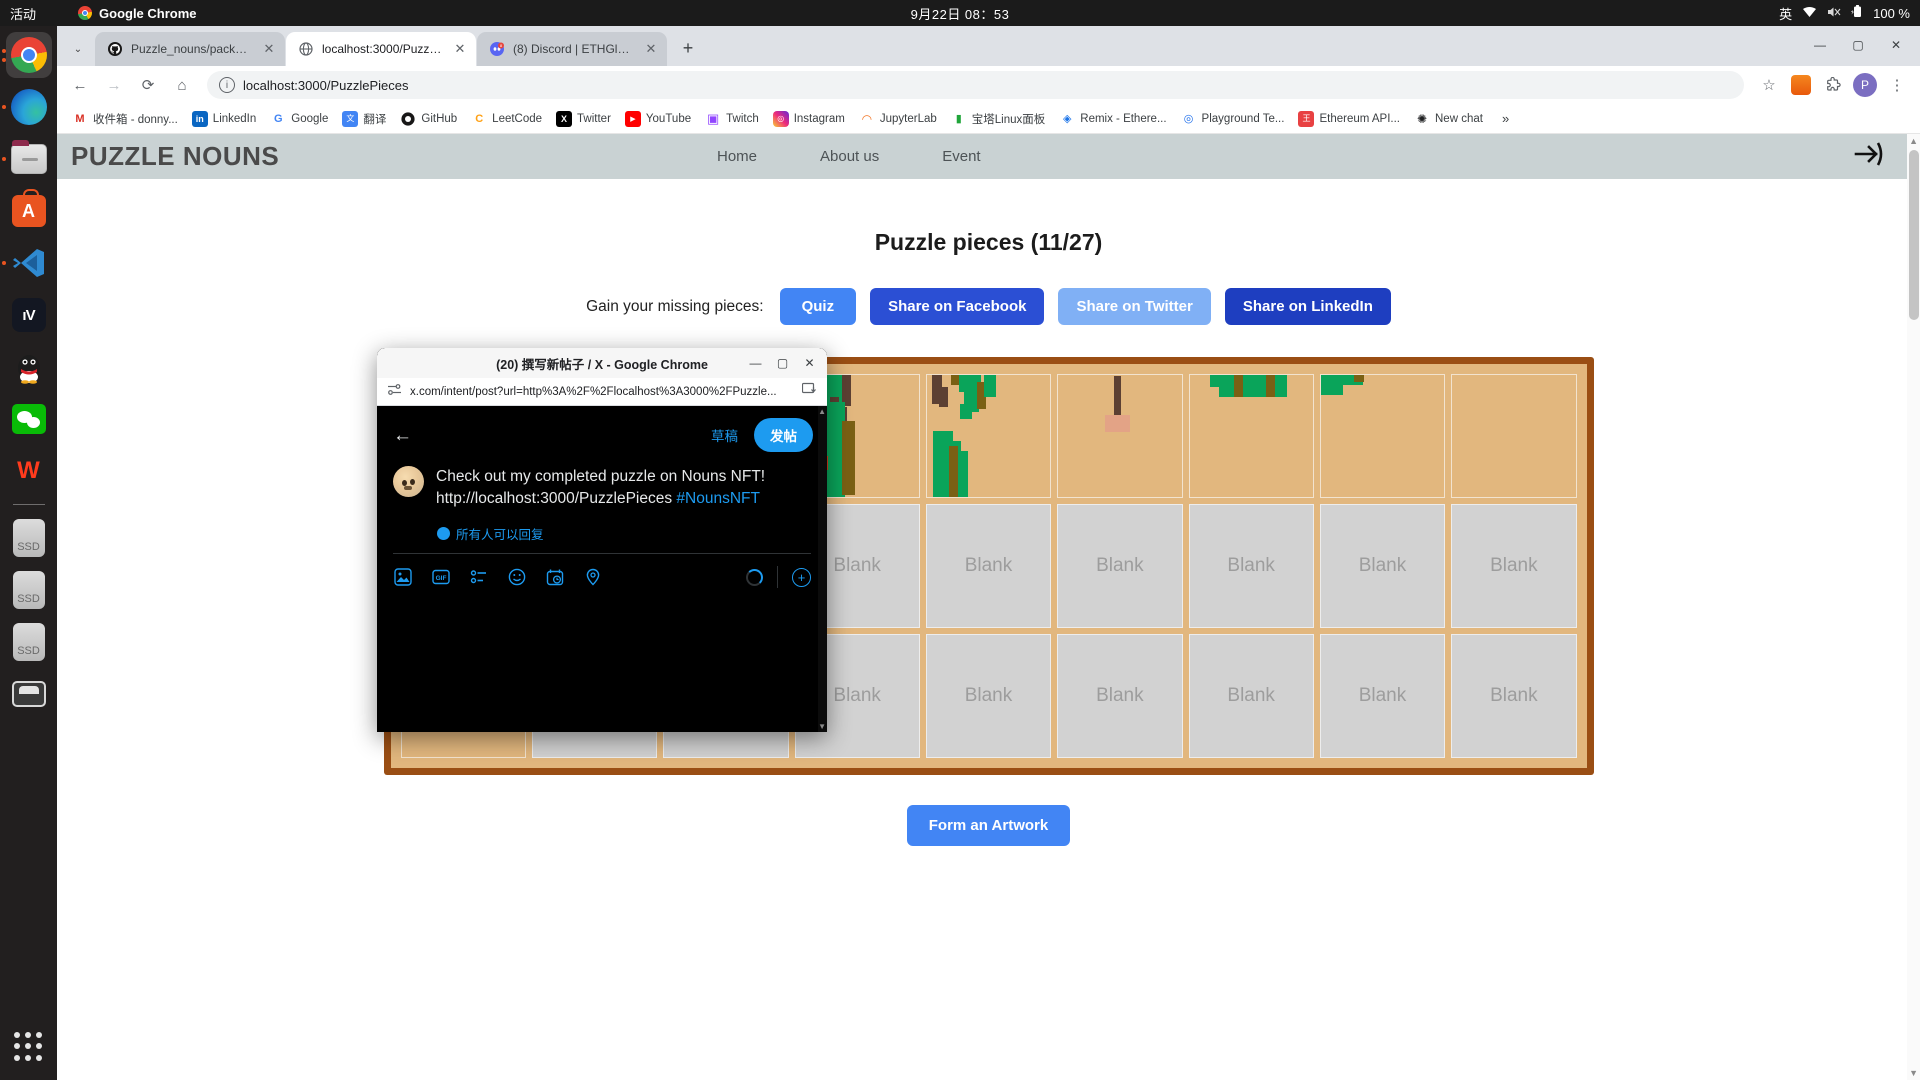 This screenshot has height=1080, width=1920. What do you see at coordinates (402, 577) in the screenshot?
I see `image-icon` at bounding box center [402, 577].